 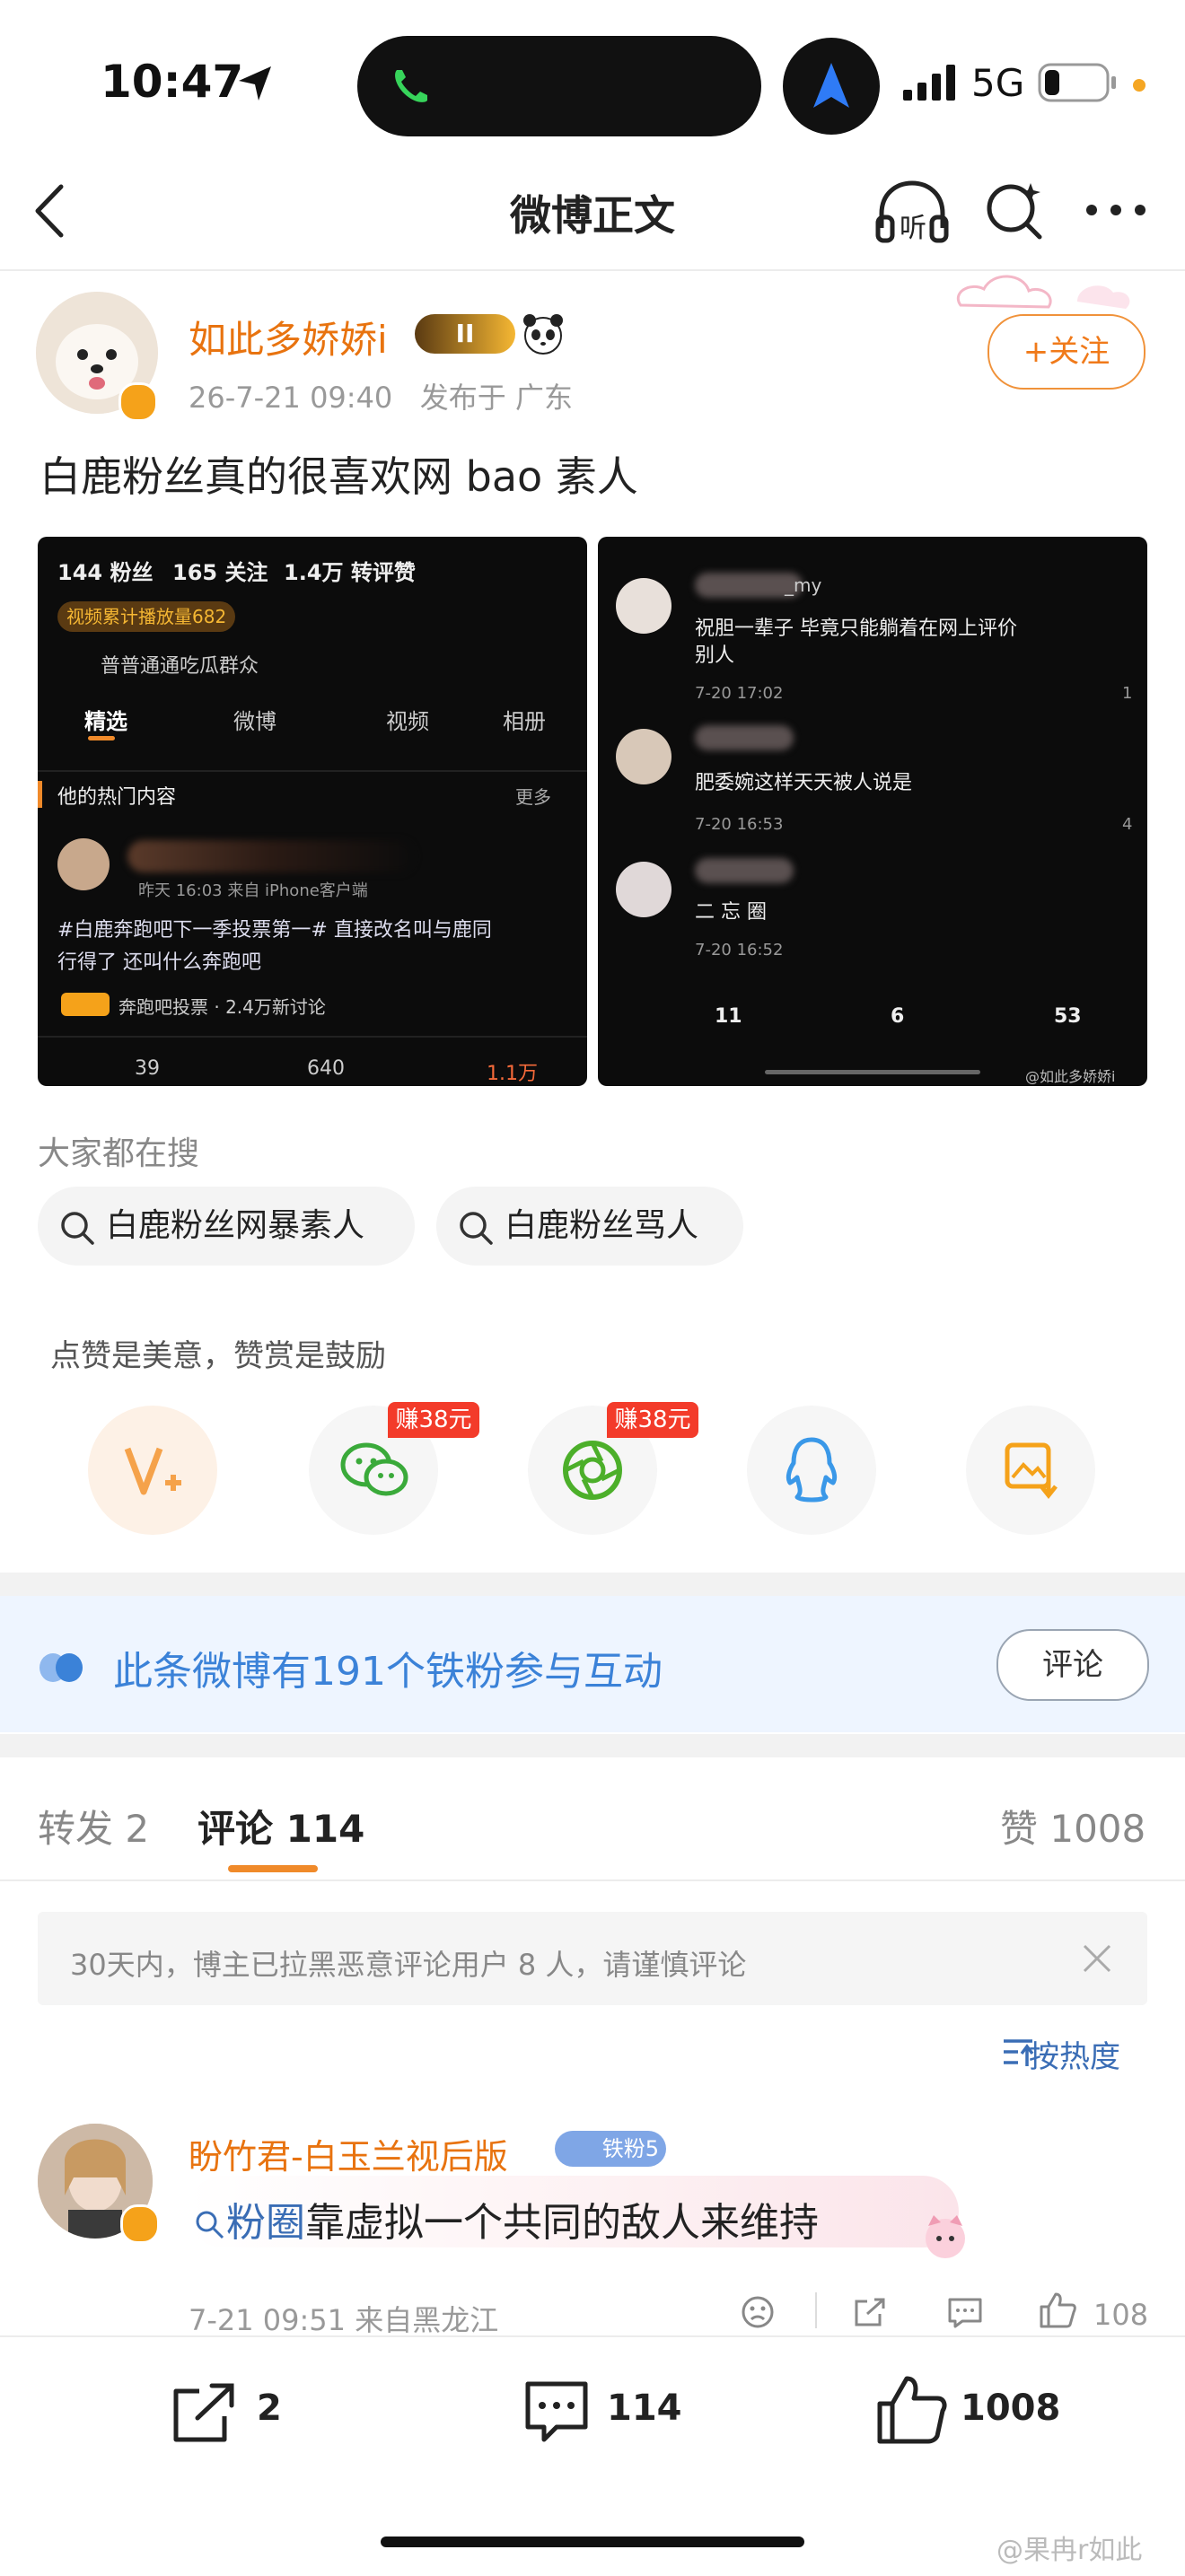 What do you see at coordinates (589, 1226) in the screenshot?
I see `search-chip-2: 白鹿粉丝骂人` at bounding box center [589, 1226].